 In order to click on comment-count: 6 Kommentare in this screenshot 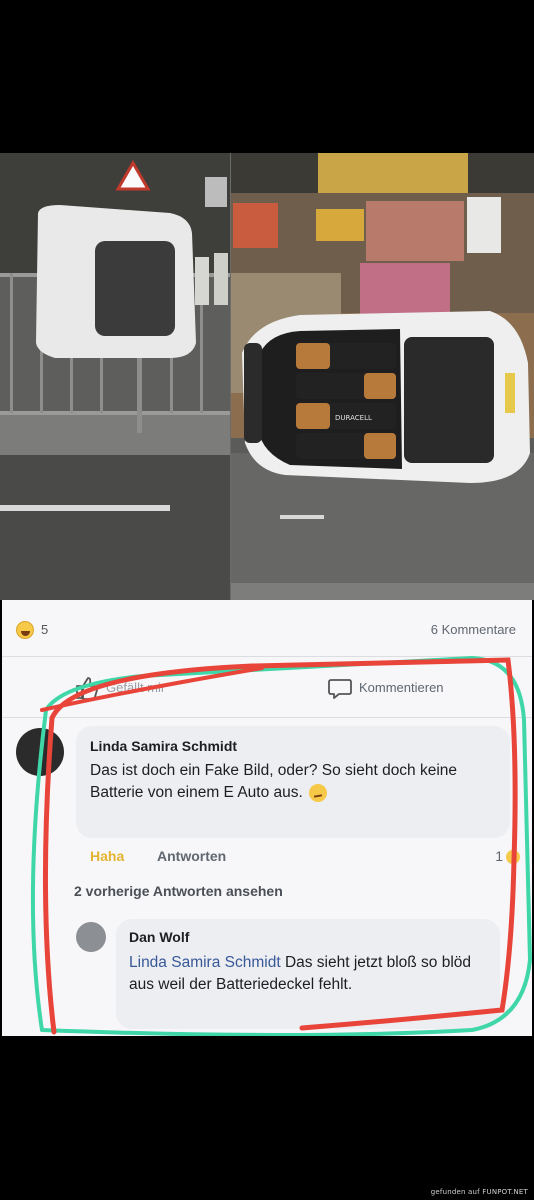, I will do `click(473, 629)`.